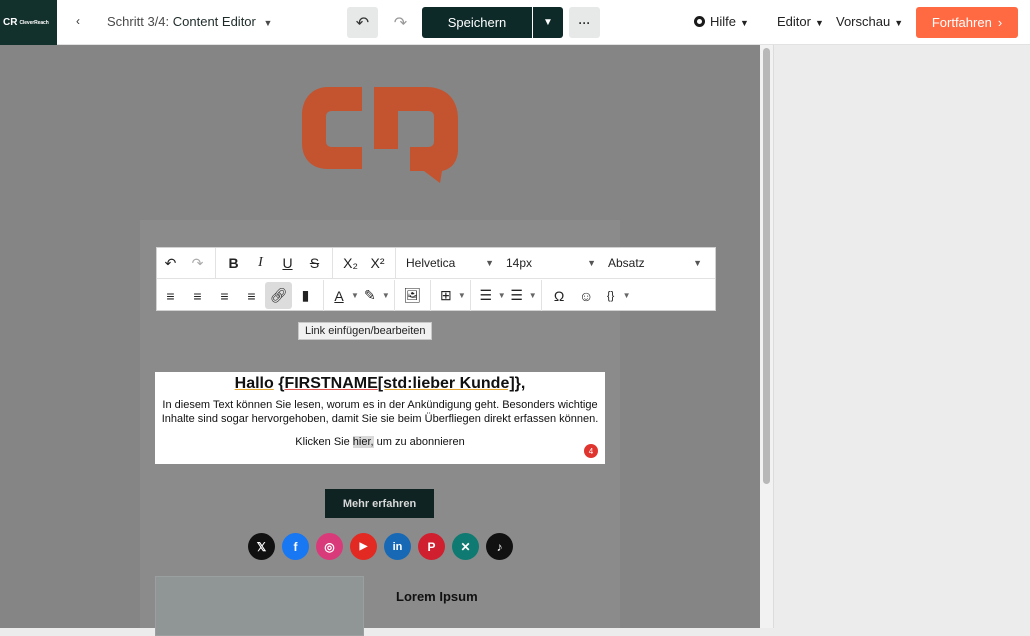  Describe the element at coordinates (377, 263) in the screenshot. I see `superscript-icon: X²` at that location.